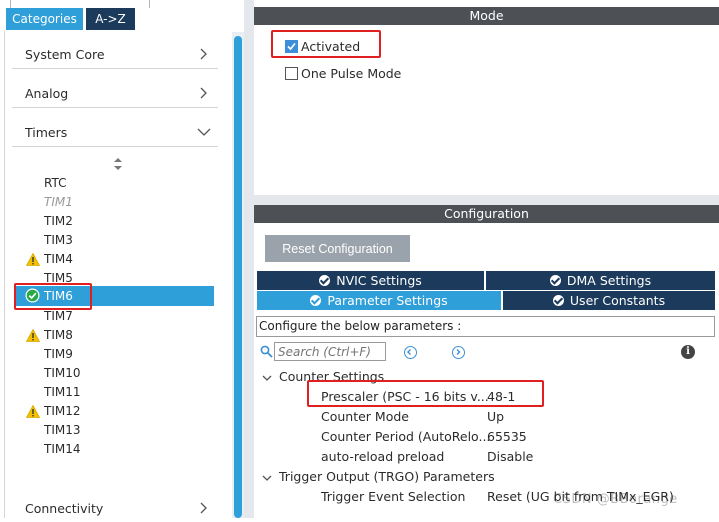  I want to click on timer-item-tim4: TIM4, so click(58, 259).